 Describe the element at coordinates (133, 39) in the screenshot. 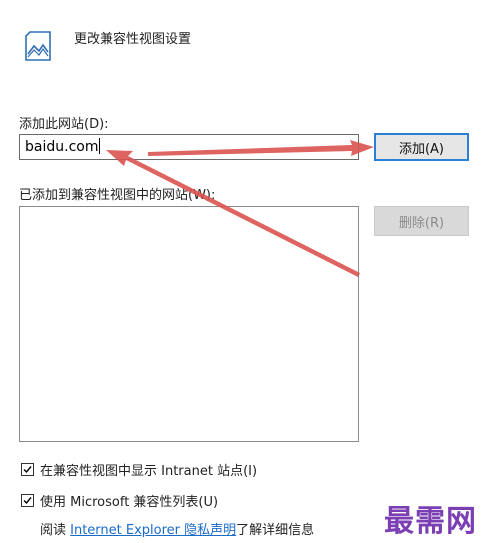

I see `dialog-title: 更改兼容性视图设置` at that location.